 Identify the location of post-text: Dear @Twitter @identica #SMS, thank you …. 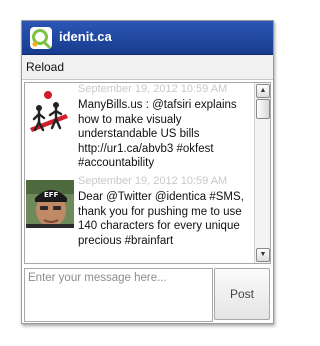
(161, 219).